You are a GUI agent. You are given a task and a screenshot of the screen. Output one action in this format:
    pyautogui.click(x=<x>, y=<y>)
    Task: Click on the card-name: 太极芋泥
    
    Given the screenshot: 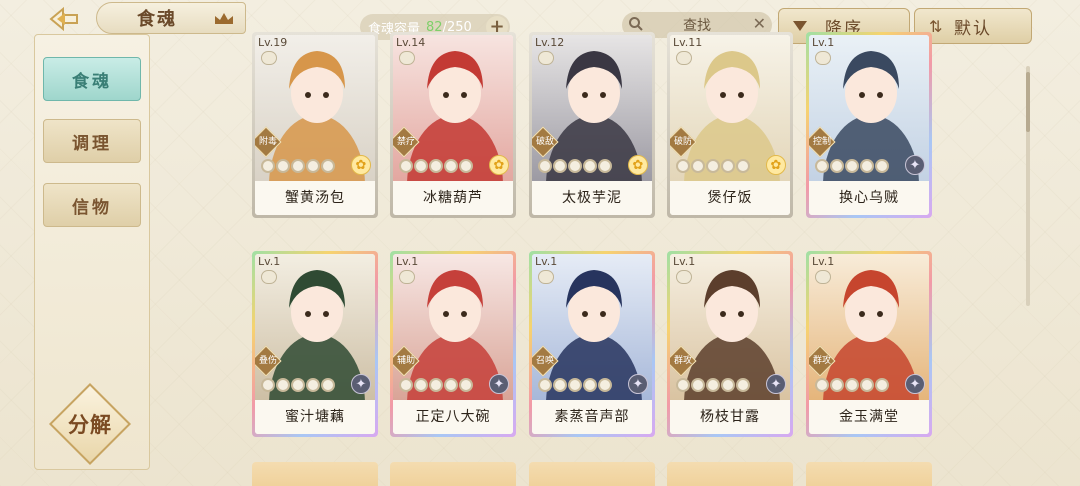 What is the action you would take?
    pyautogui.click(x=592, y=198)
    